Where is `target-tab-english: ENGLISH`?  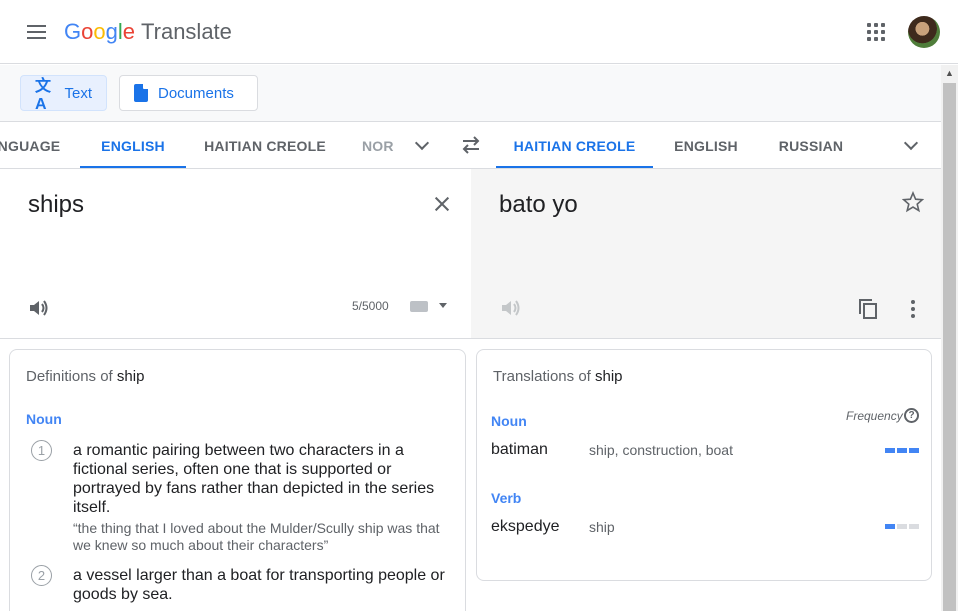 target-tab-english: ENGLISH is located at coordinates (706, 145).